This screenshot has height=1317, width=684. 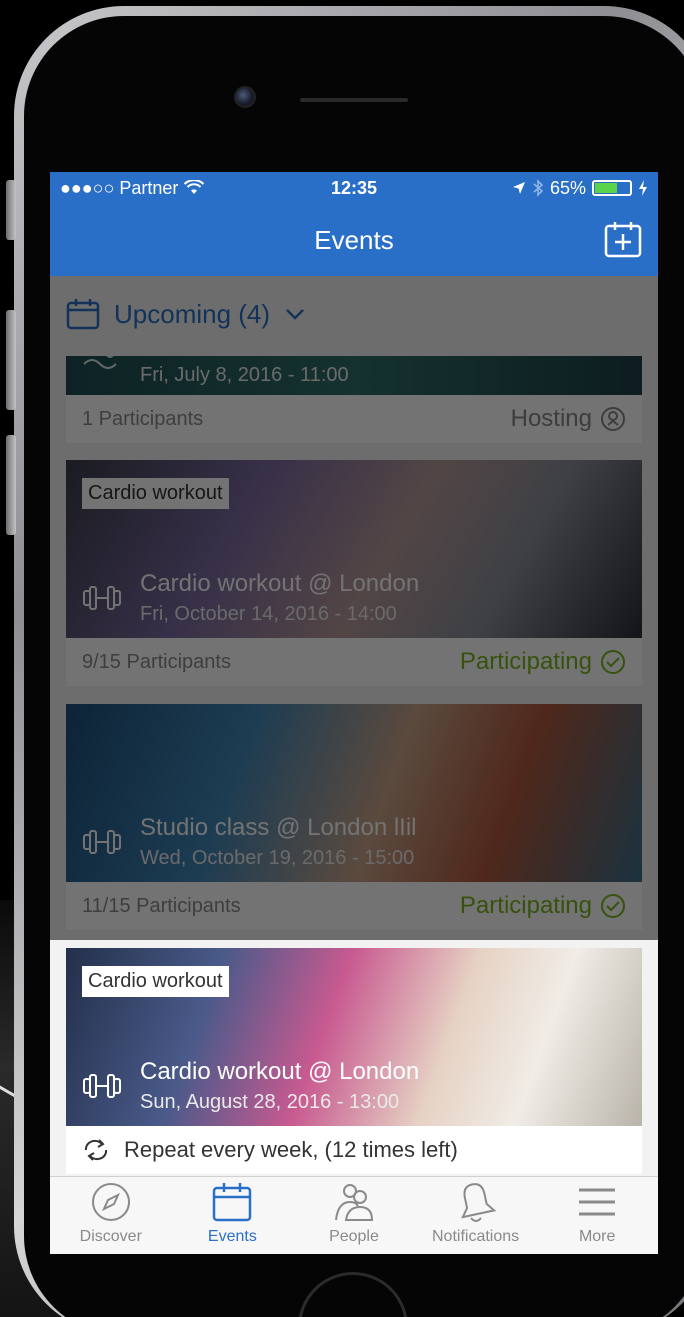 I want to click on wifi-icon, so click(x=194, y=187).